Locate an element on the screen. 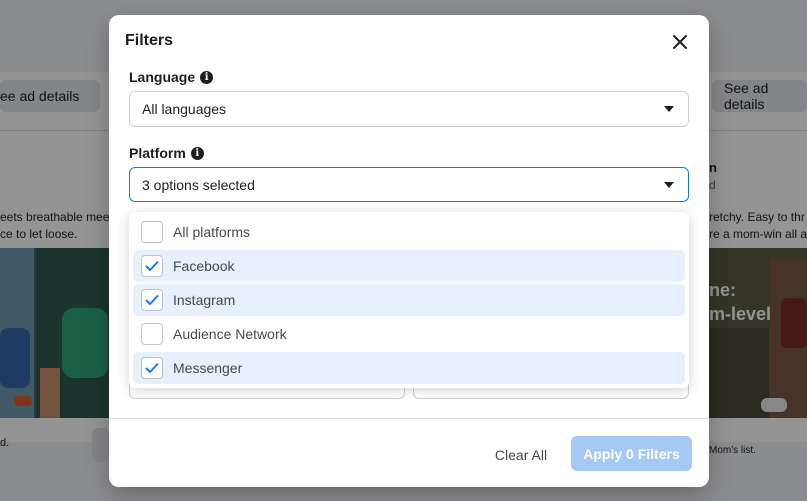 The image size is (807, 501). platform-select-value: 3 options selected is located at coordinates (198, 184).